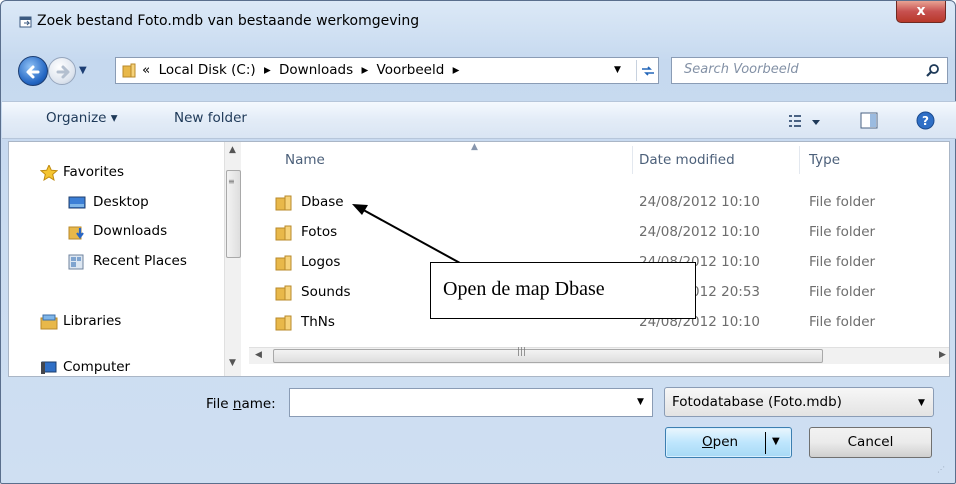  I want to click on refresh-icon, so click(647, 71).